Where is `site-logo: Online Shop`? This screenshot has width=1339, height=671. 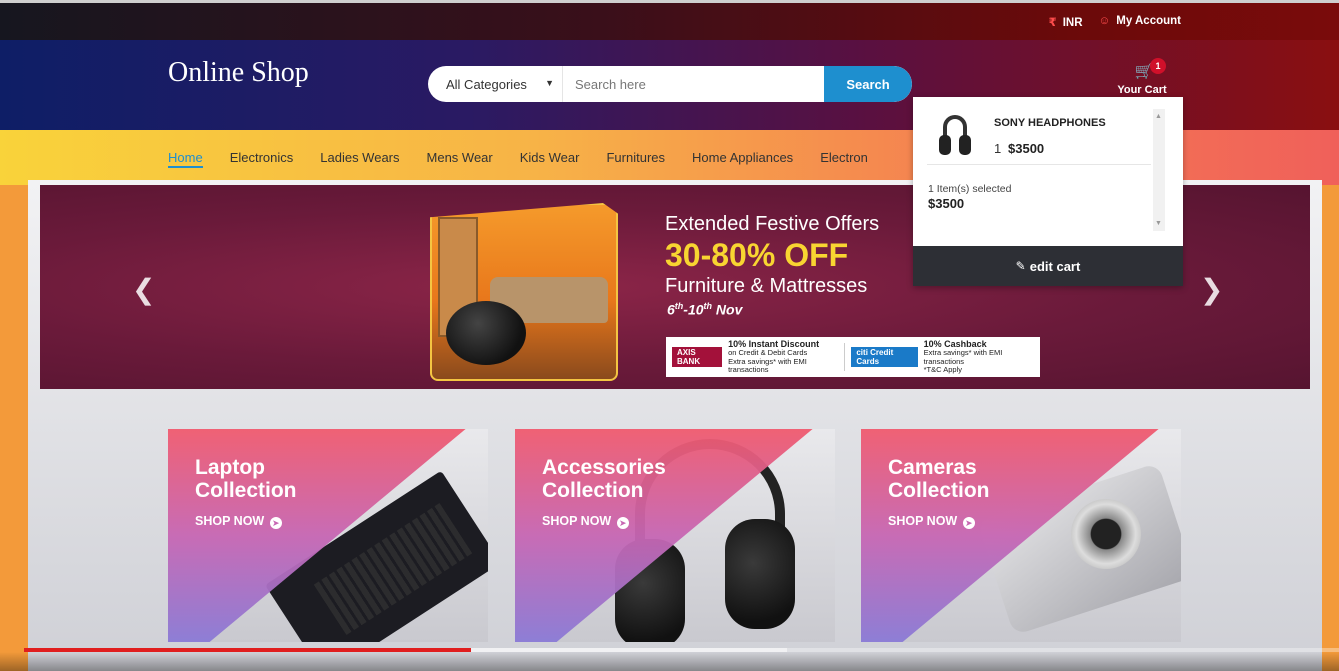
site-logo: Online Shop is located at coordinates (238, 73).